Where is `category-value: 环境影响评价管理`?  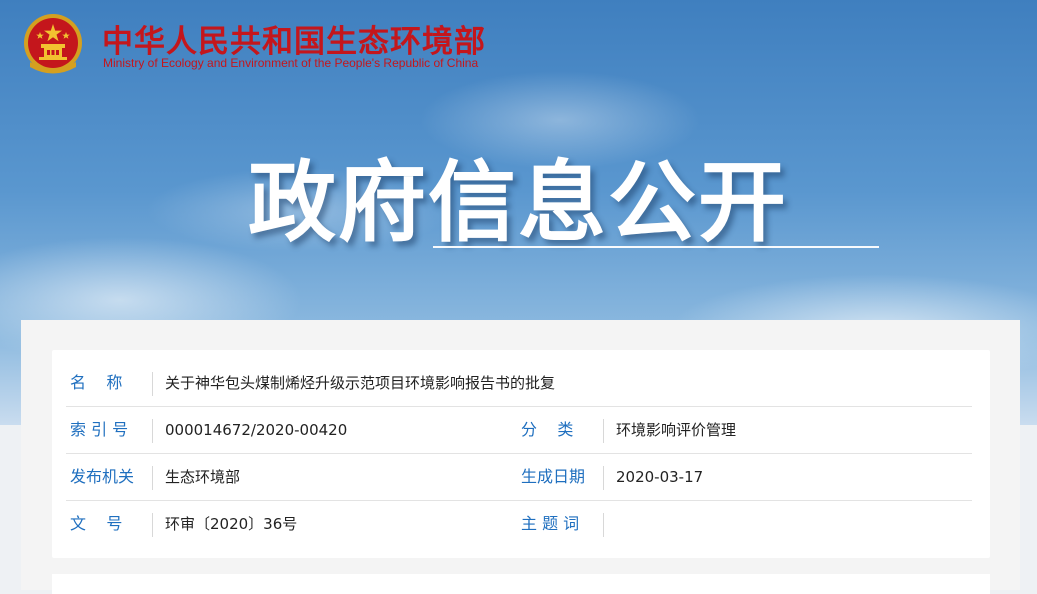 category-value: 环境影响评价管理 is located at coordinates (676, 430).